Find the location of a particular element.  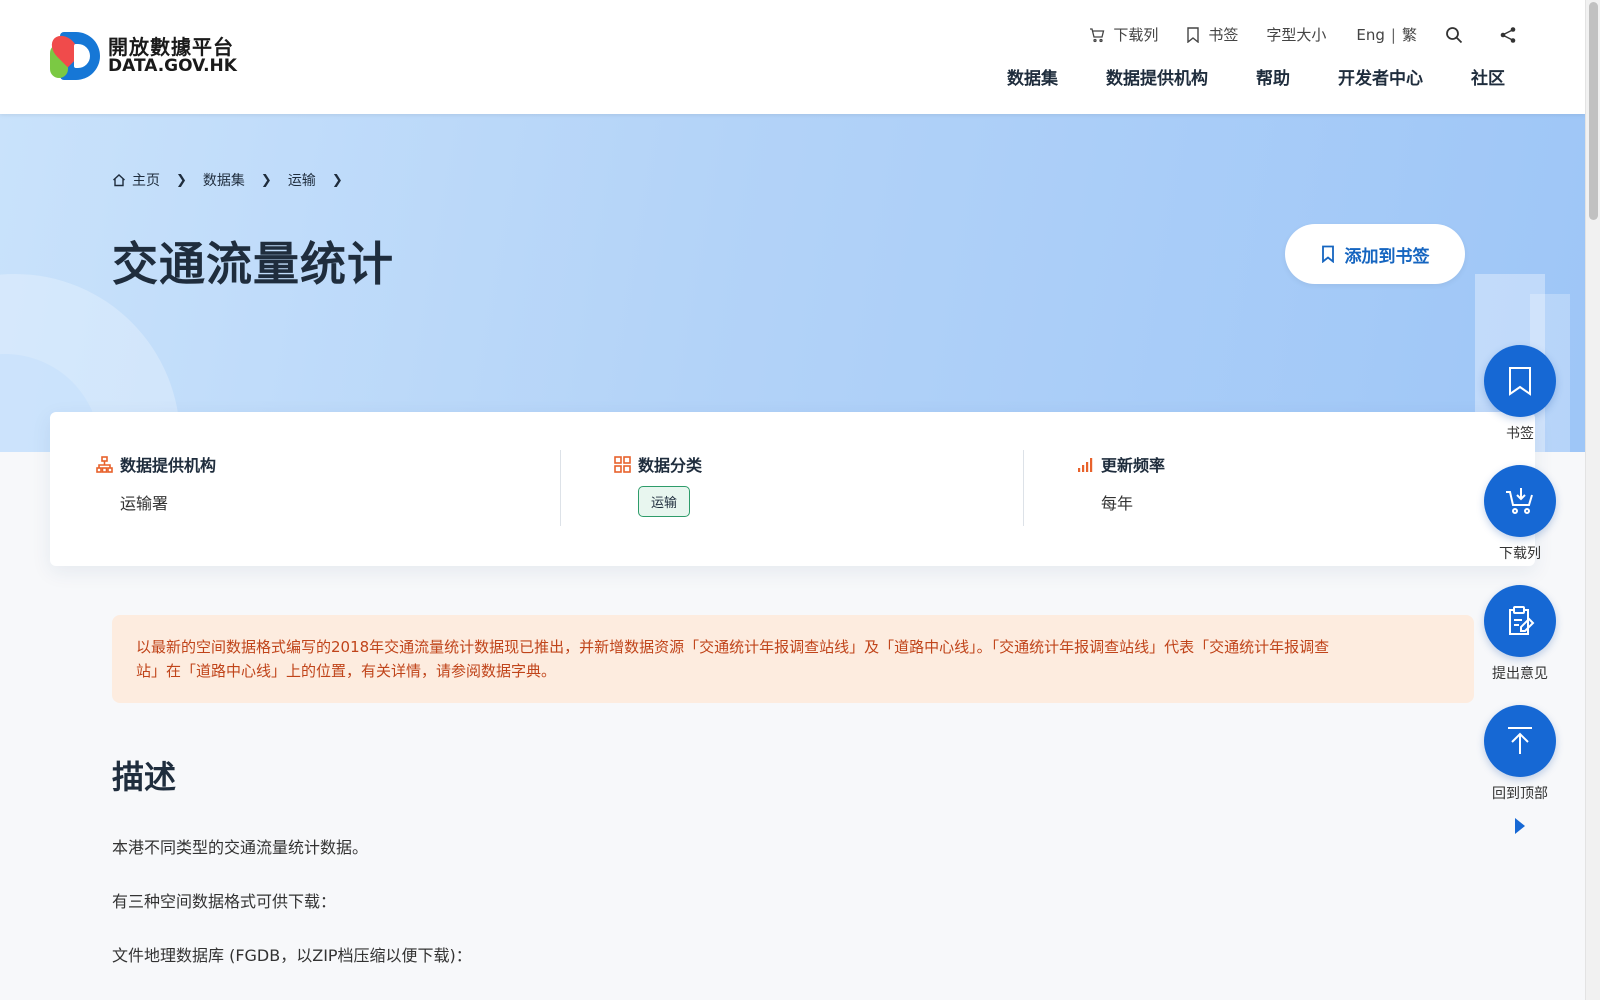

download-list-link: 下载列 is located at coordinates (1123, 34).